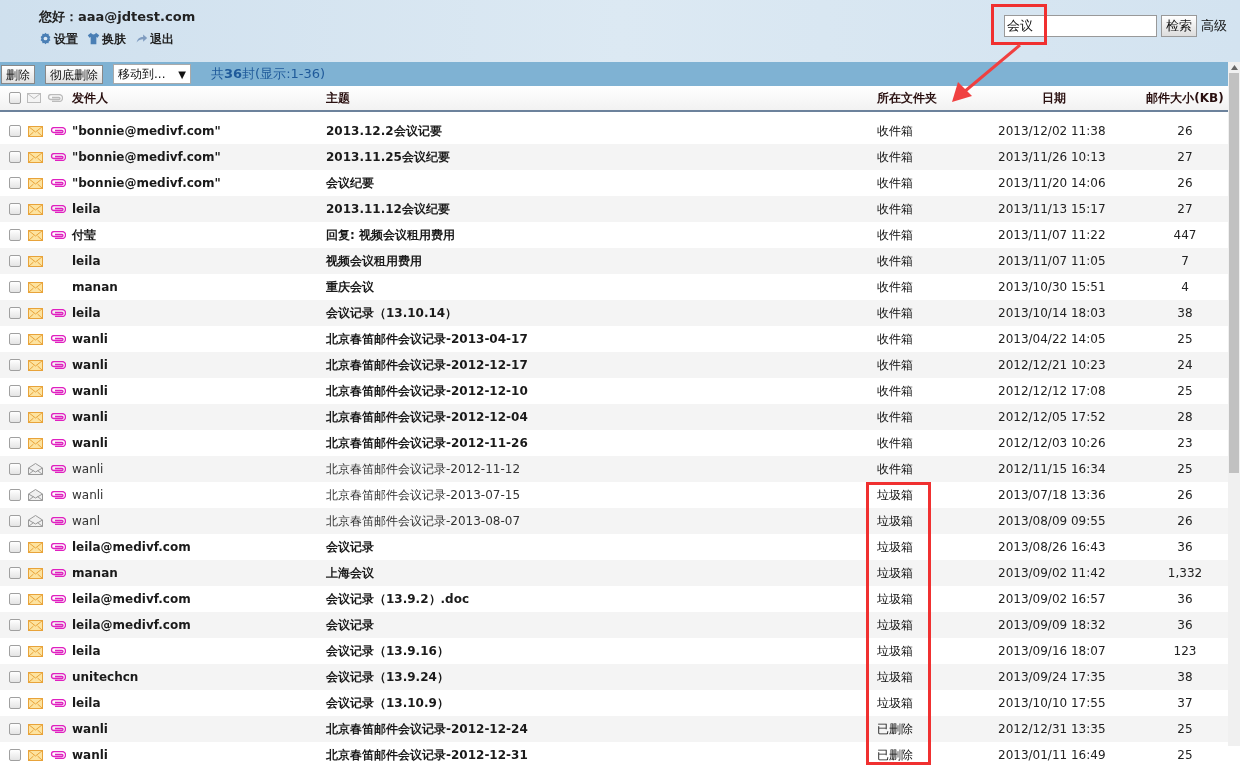 The height and width of the screenshot is (770, 1240). I want to click on header-link: 设置, so click(58, 38).